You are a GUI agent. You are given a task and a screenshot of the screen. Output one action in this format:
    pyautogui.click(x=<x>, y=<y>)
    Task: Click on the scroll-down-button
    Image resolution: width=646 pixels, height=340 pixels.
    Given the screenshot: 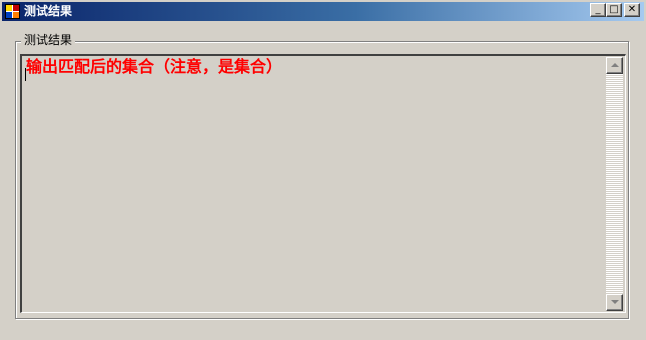 What is the action you would take?
    pyautogui.click(x=614, y=302)
    